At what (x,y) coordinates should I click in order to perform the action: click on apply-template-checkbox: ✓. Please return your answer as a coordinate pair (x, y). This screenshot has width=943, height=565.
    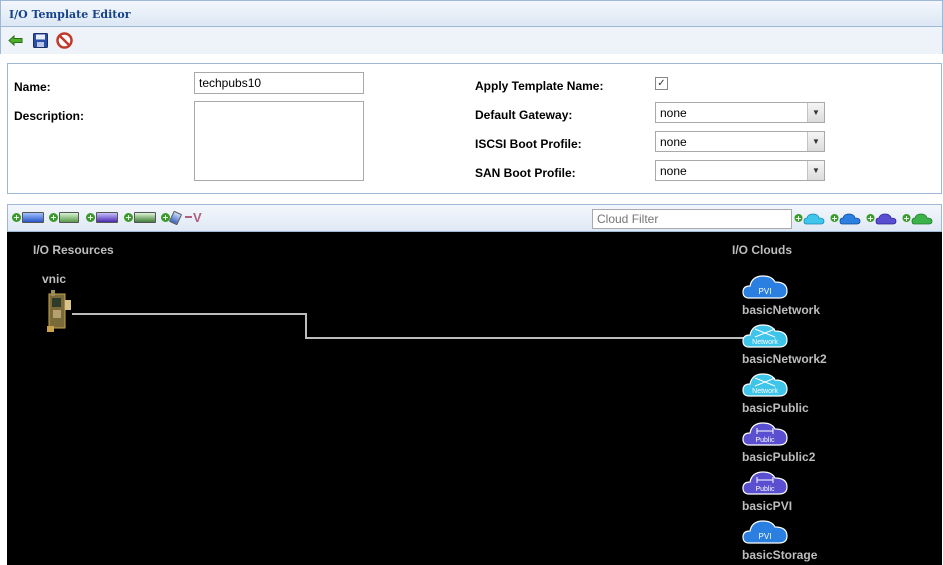
    Looking at the image, I should click on (661, 83).